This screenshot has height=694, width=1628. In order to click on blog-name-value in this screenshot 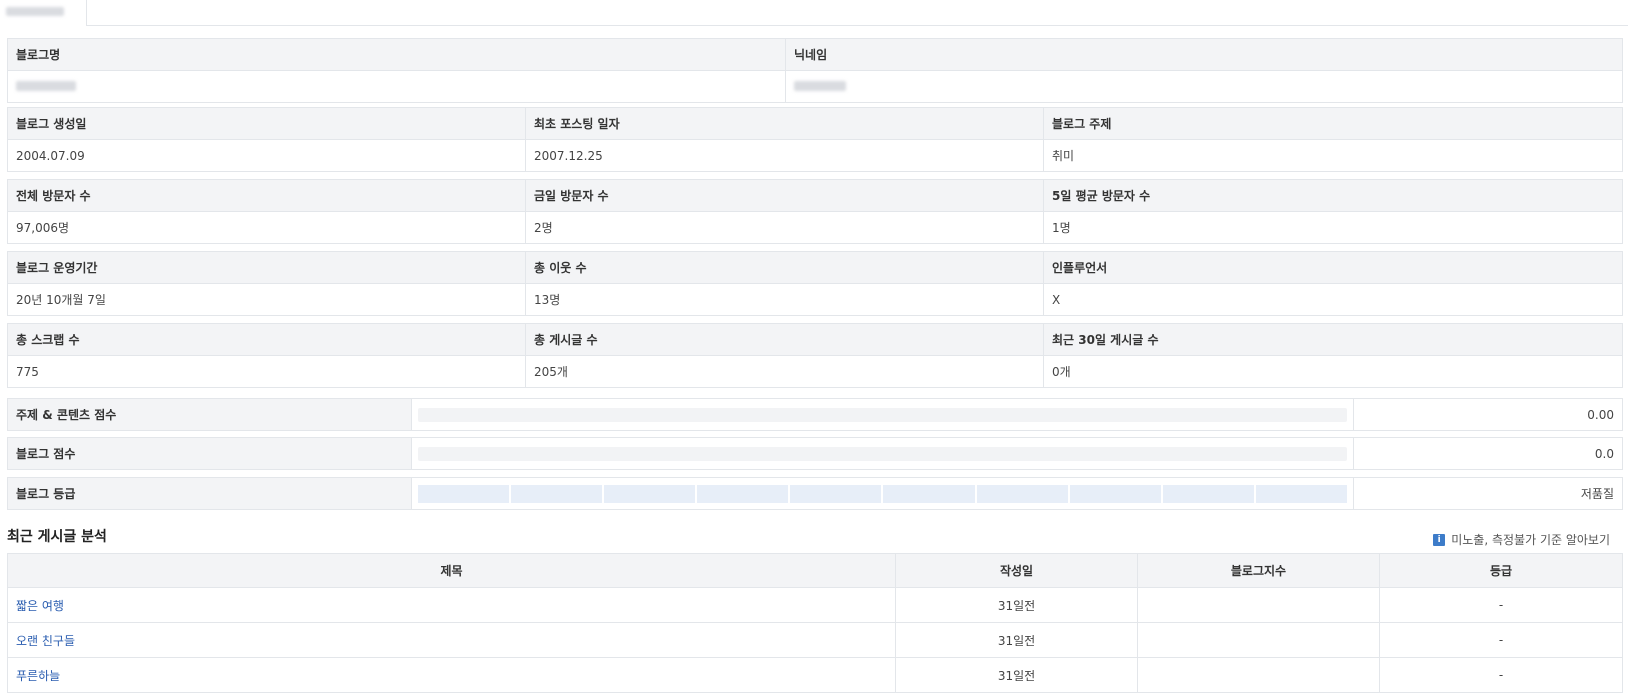, I will do `click(396, 86)`.